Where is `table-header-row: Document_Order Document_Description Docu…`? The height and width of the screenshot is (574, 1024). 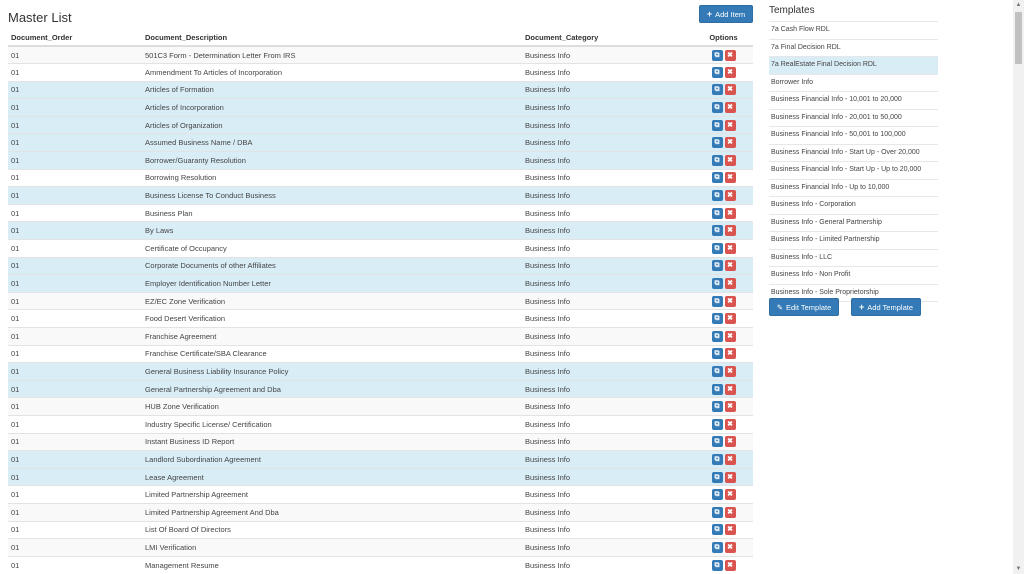
table-header-row: Document_Order Document_Description Docu… is located at coordinates (380, 38).